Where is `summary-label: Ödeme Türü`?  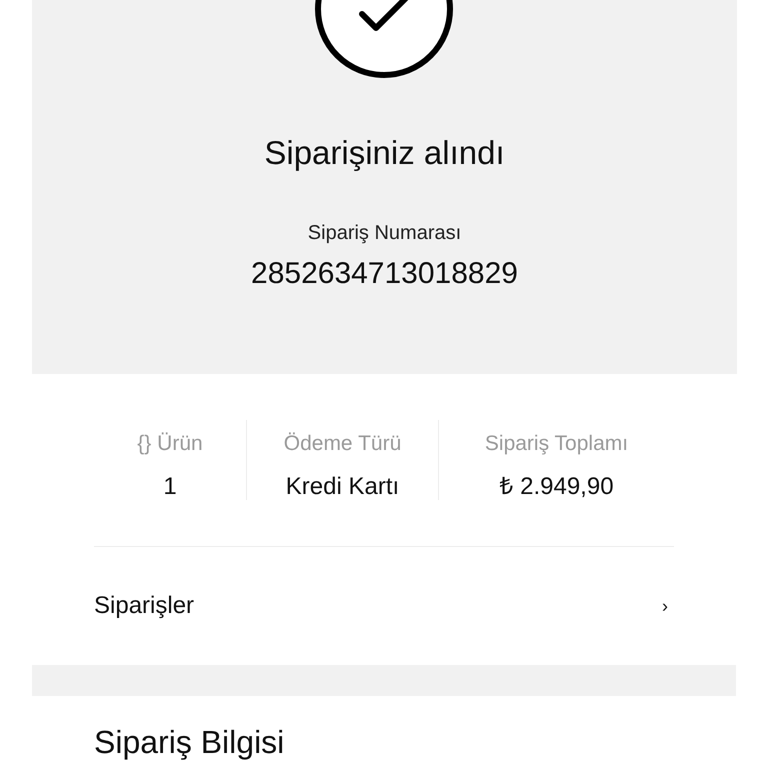 summary-label: Ödeme Türü is located at coordinates (343, 444).